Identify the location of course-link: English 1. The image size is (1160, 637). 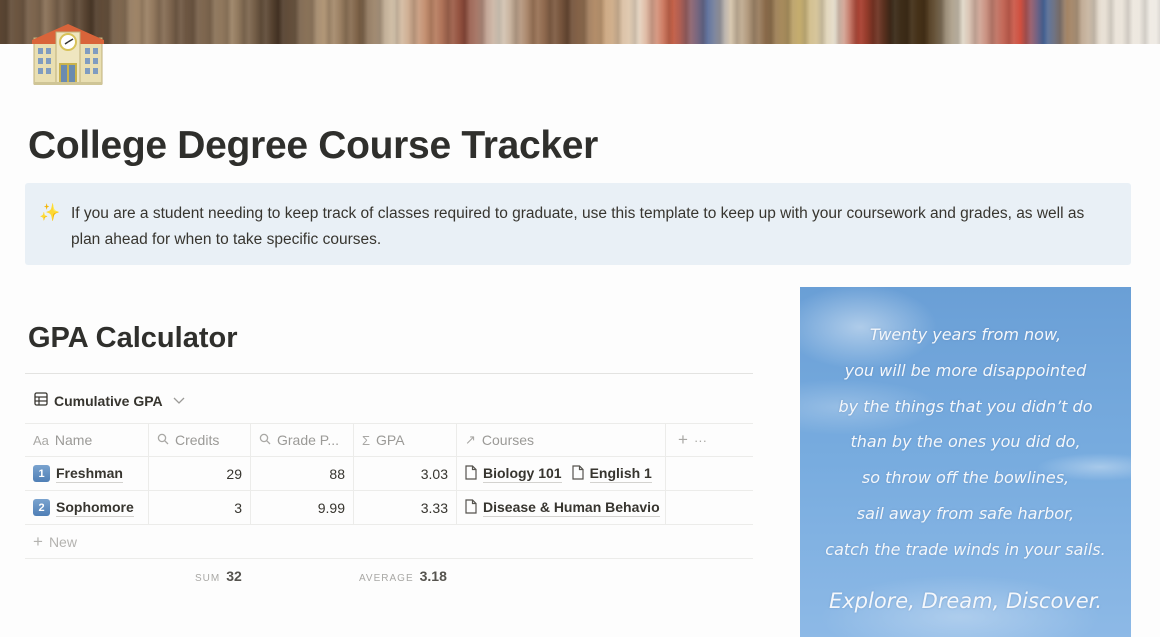
(611, 473).